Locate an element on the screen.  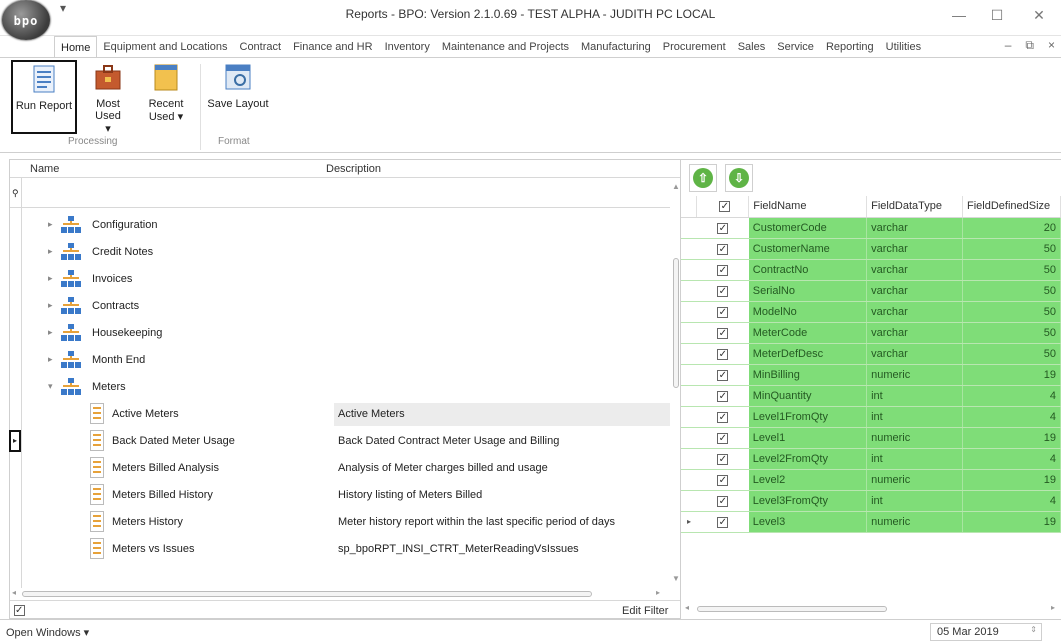
run-report-button: Run Report is located at coordinates (44, 97).